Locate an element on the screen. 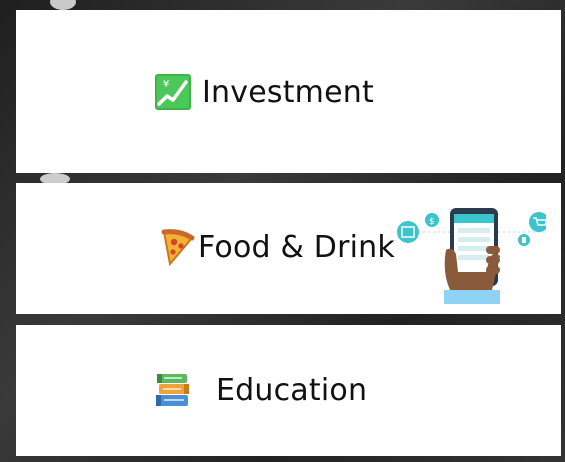 The width and height of the screenshot is (565, 462). category-label: Investment is located at coordinates (288, 92).